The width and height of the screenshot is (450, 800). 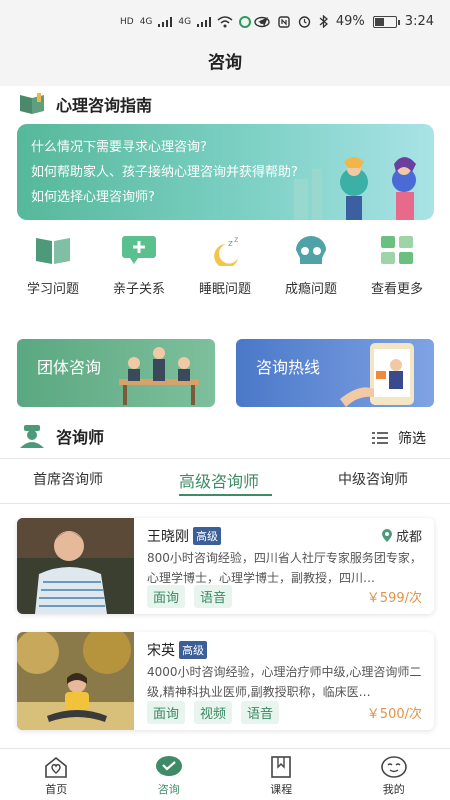 What do you see at coordinates (159, 376) in the screenshot?
I see `group-consult-illustration` at bounding box center [159, 376].